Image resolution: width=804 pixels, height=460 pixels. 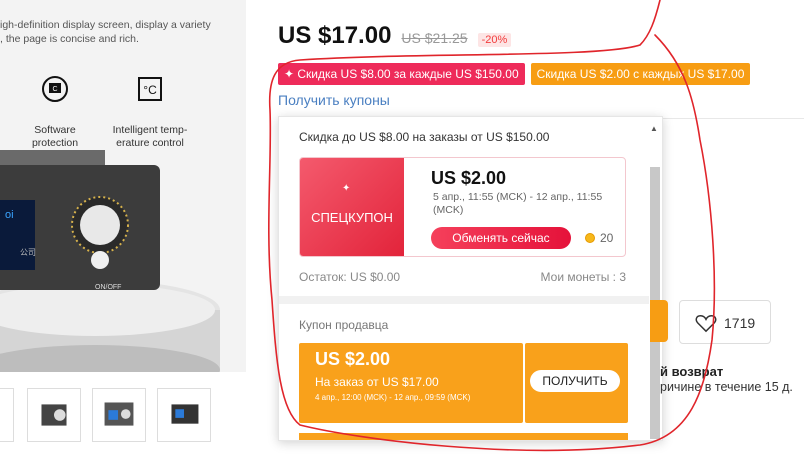 I want to click on svg-text: C, so click(x=54, y=89).